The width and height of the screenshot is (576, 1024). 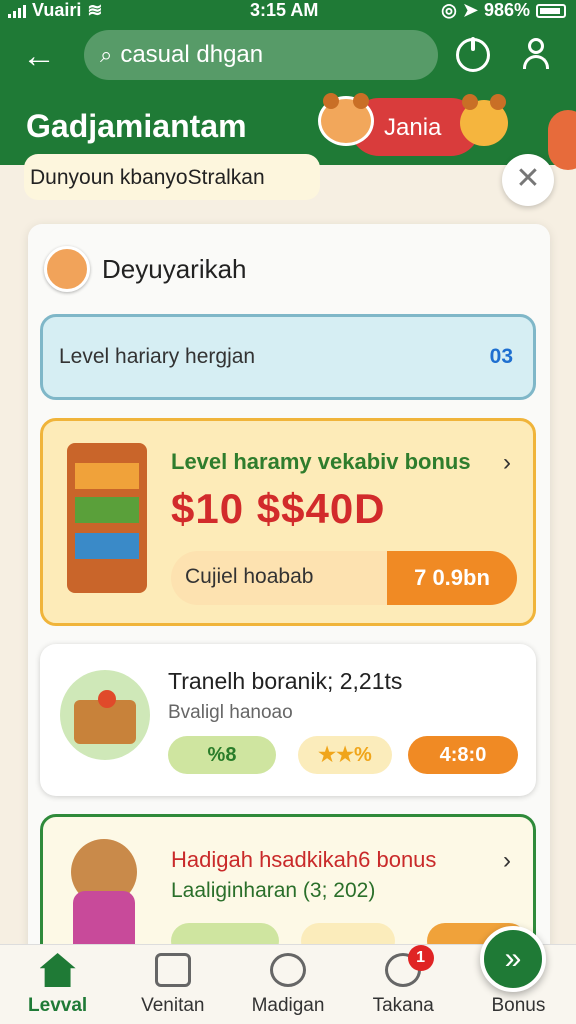 I want to click on bear-card-subtitle: Laaliginharan (3; 202), so click(x=273, y=890).